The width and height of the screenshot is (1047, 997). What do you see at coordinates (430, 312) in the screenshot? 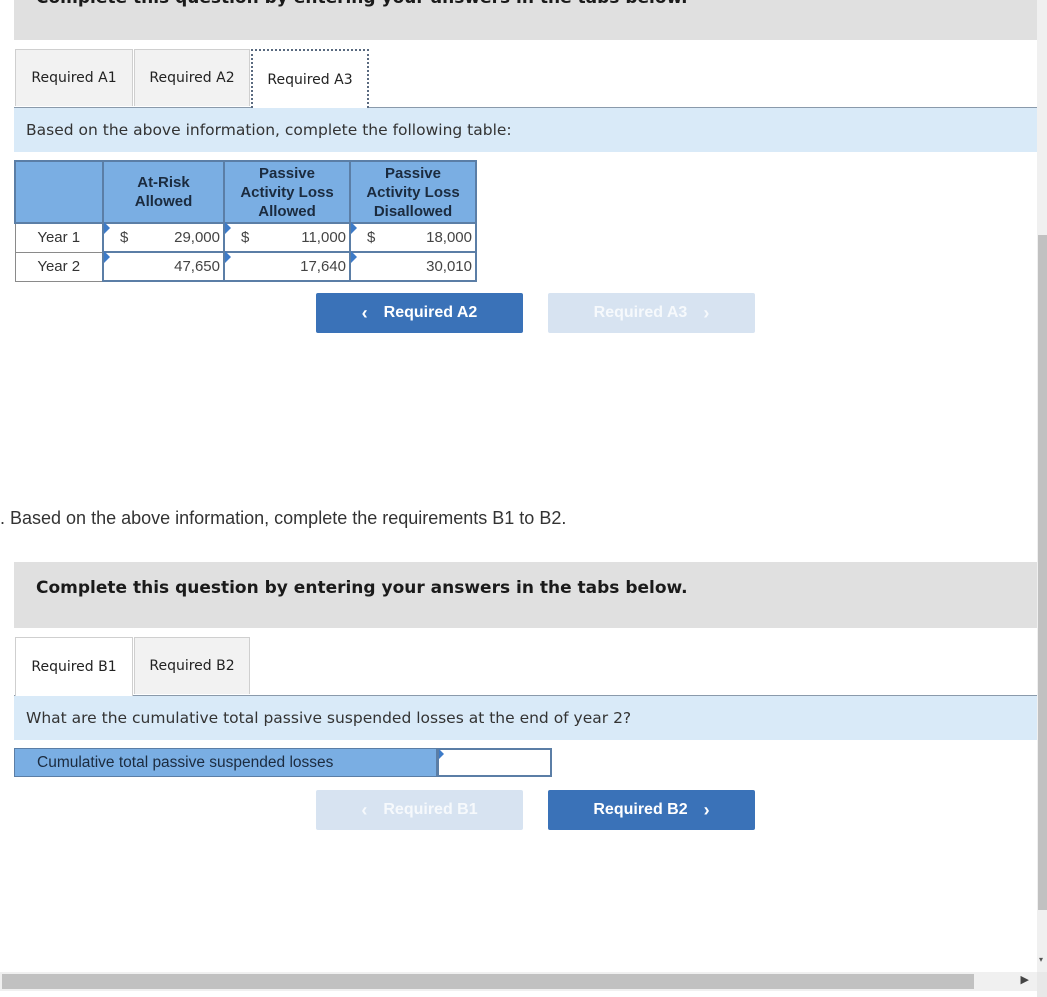
I see `button-label: Required A2` at bounding box center [430, 312].